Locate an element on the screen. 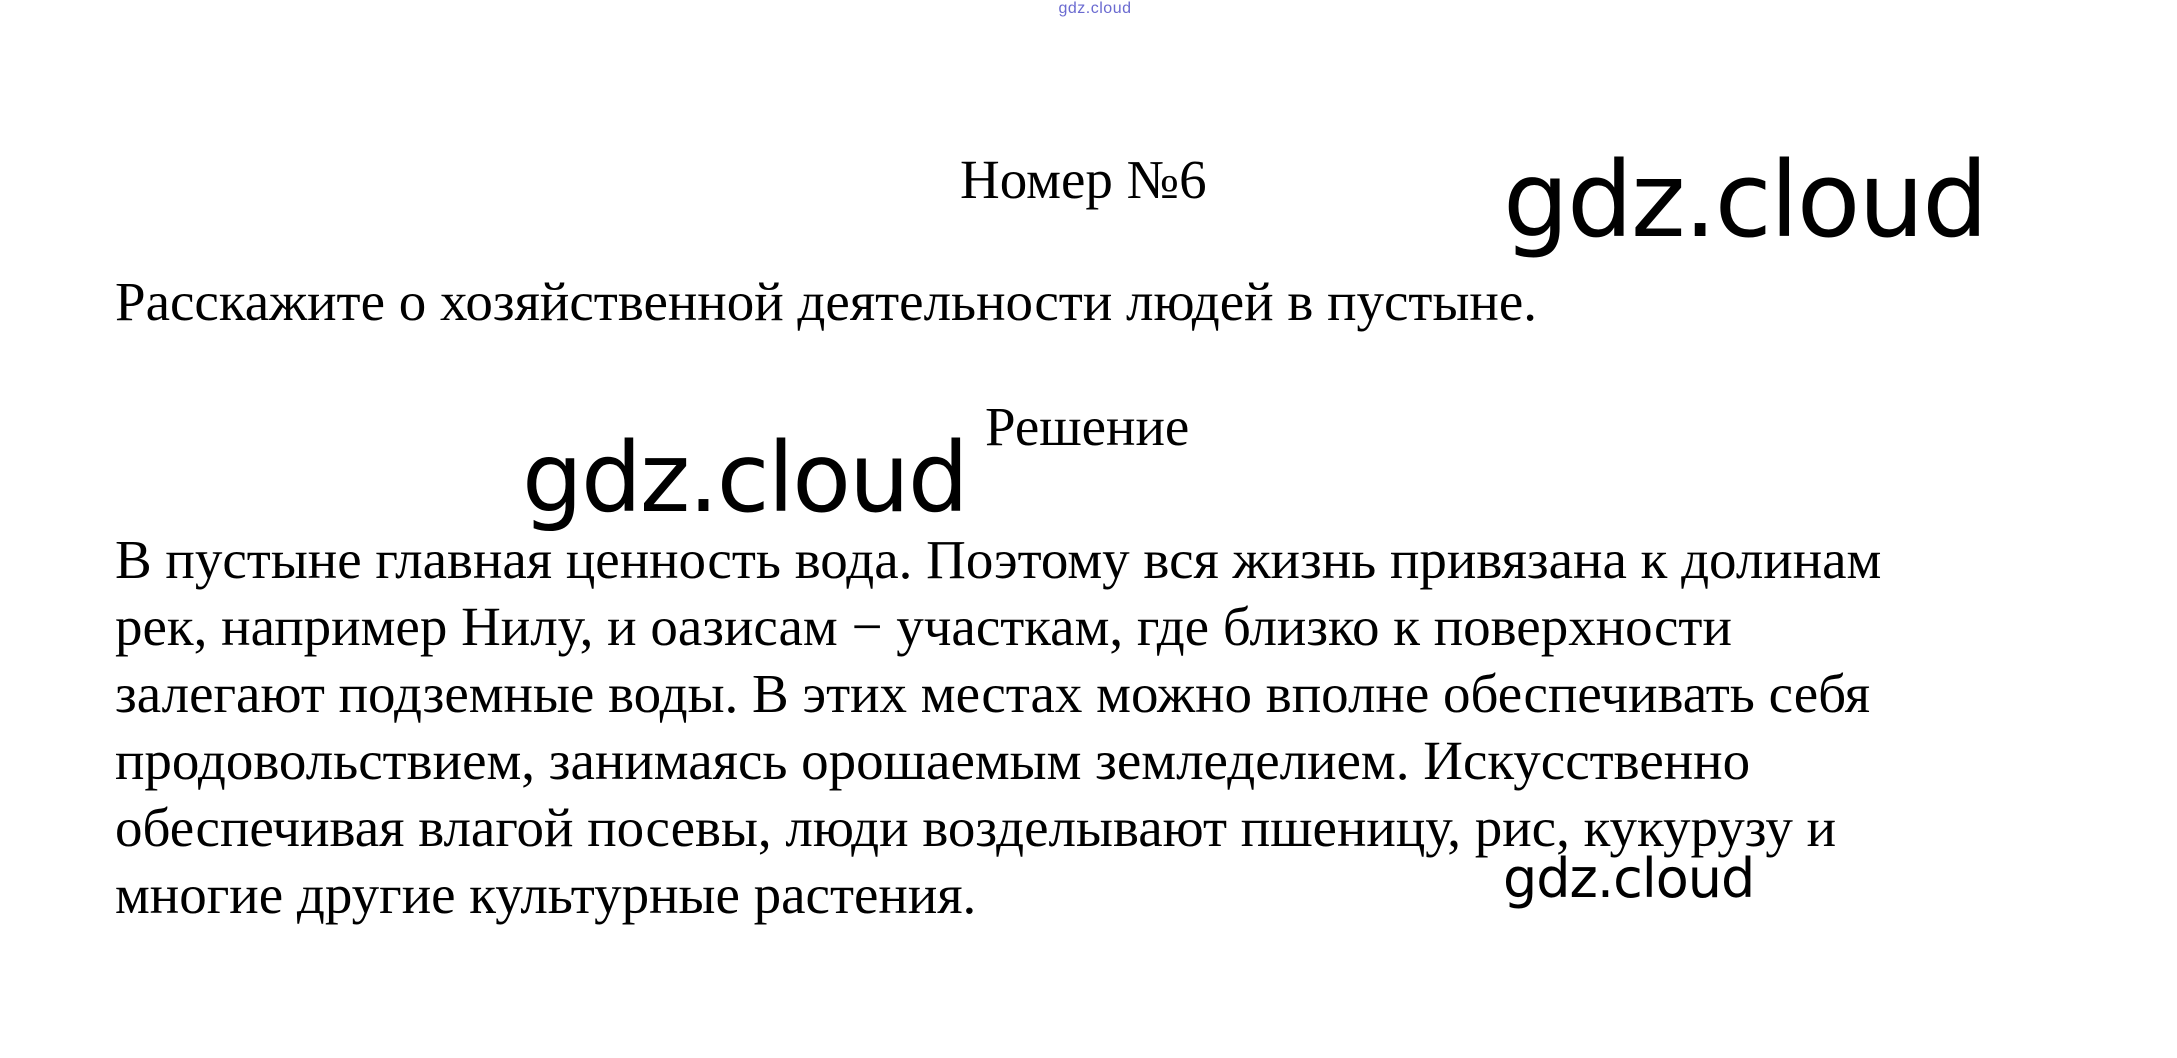 The image size is (2177, 1058). task-number-heading: Номер №6 is located at coordinates (1083, 179).